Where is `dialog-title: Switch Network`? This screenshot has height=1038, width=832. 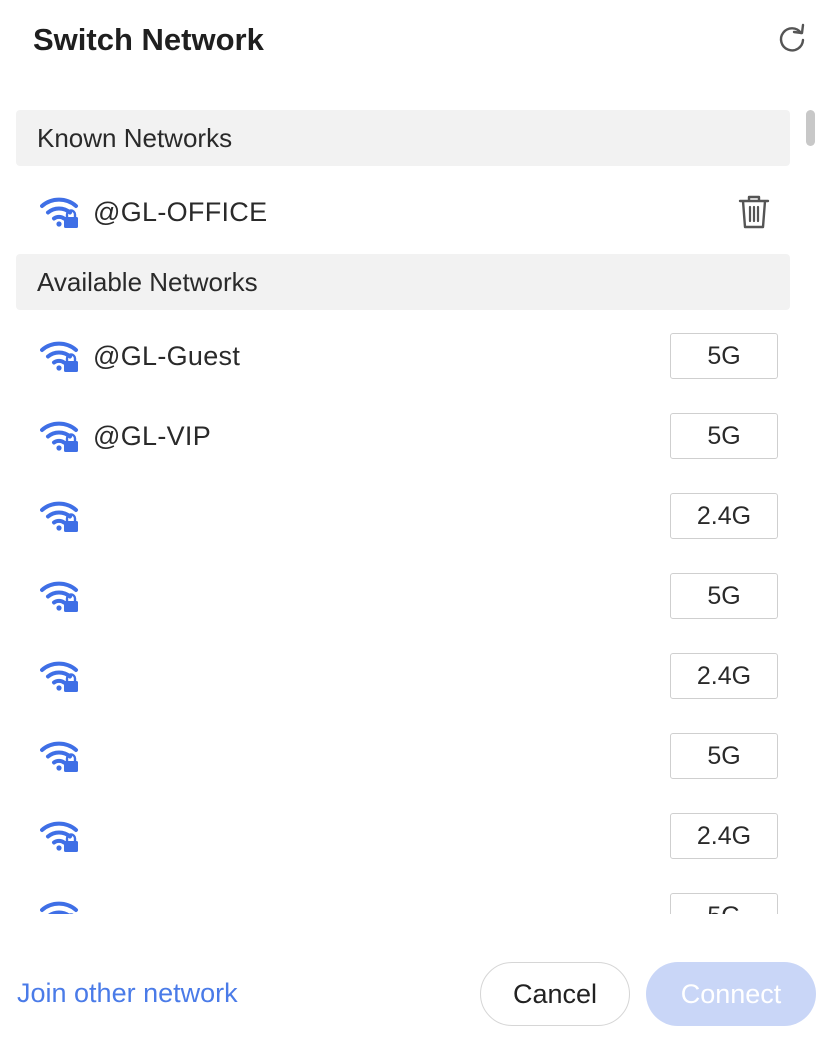 dialog-title: Switch Network is located at coordinates (148, 39).